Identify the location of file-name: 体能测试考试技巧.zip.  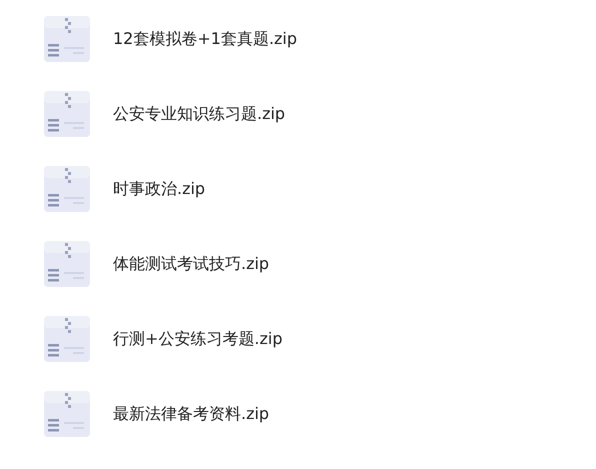
(191, 264).